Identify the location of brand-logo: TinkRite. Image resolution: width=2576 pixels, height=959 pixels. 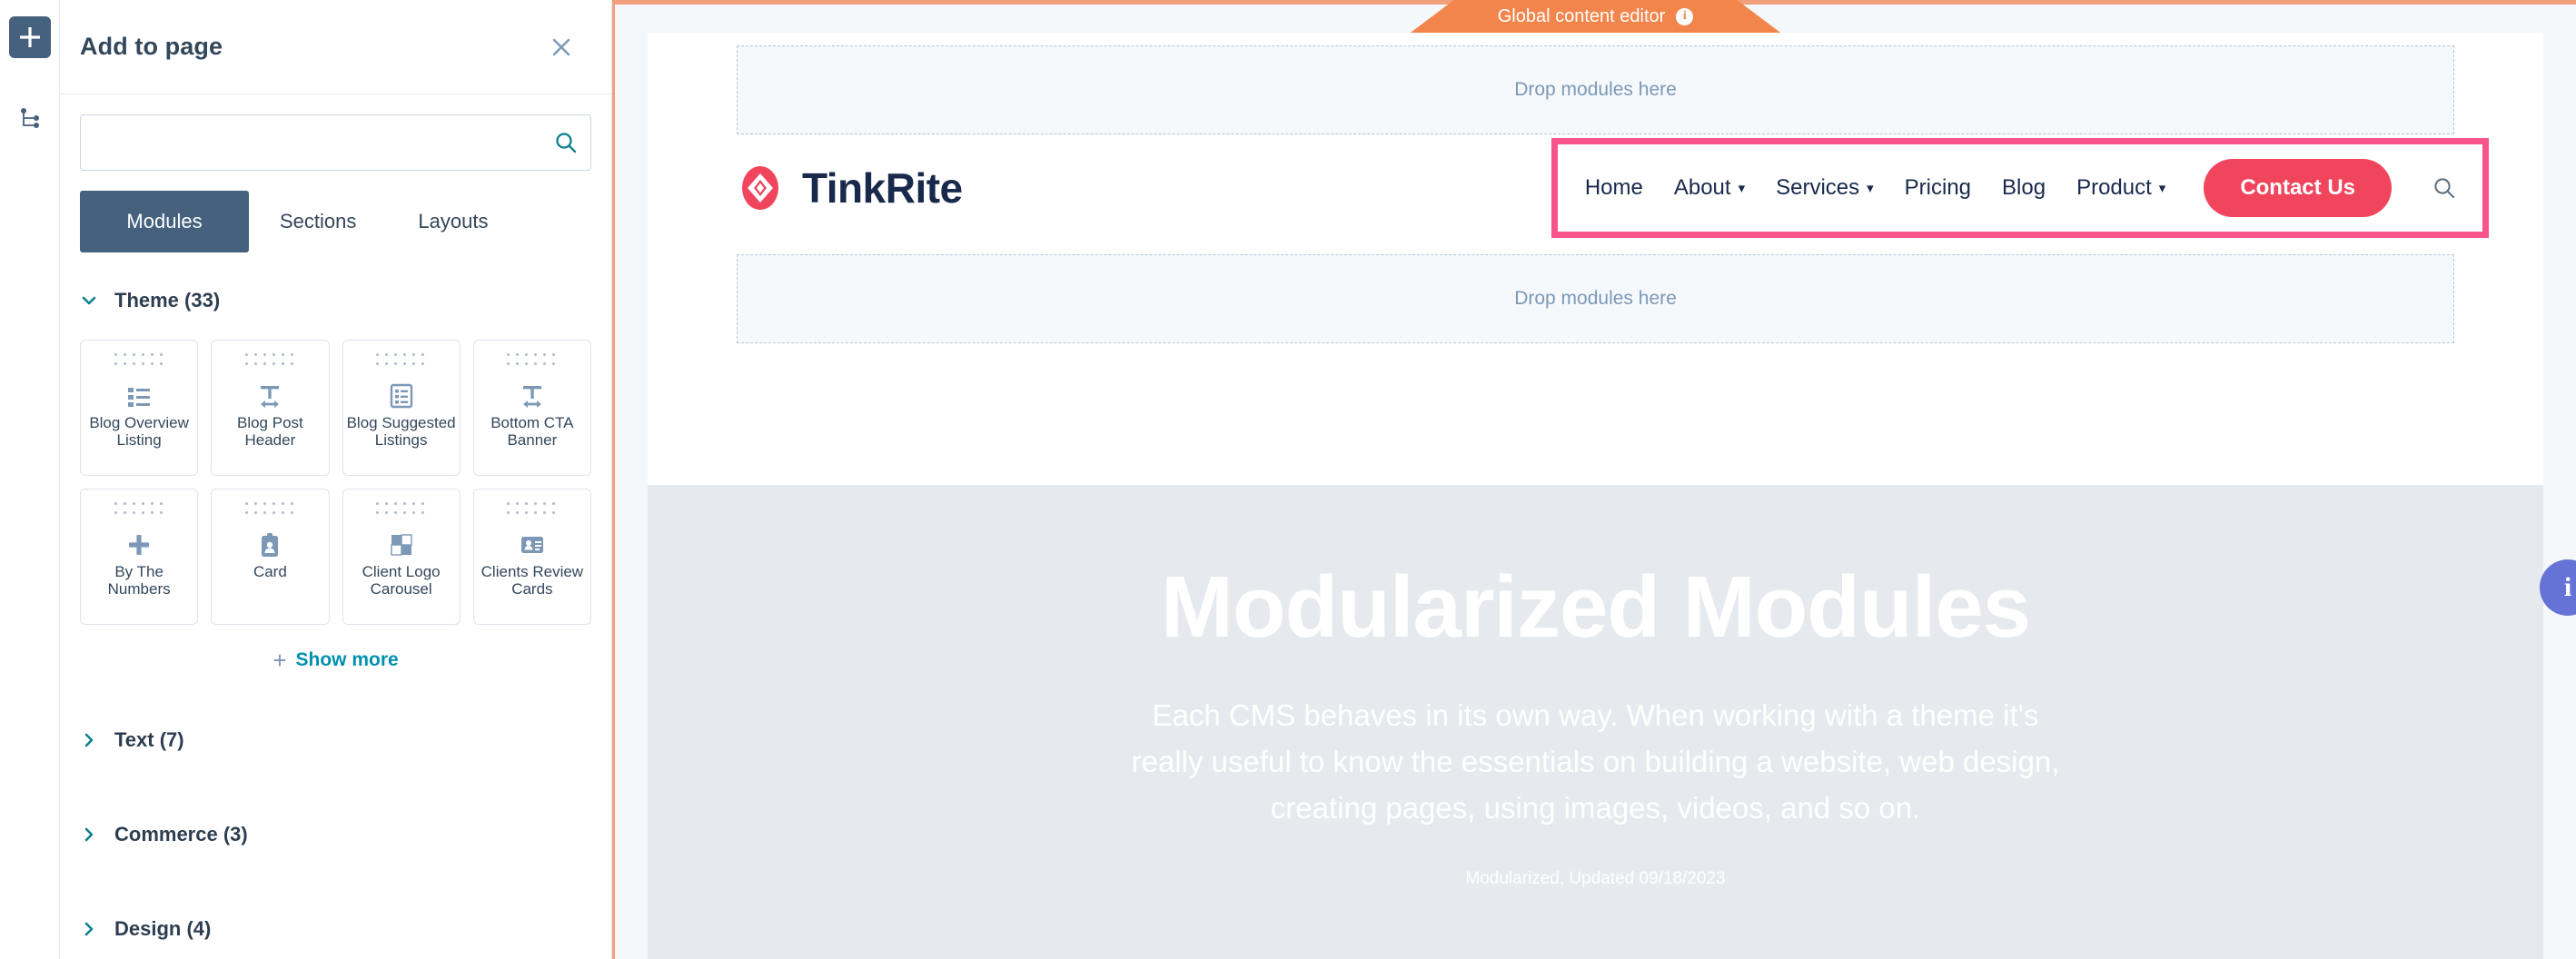
(850, 188).